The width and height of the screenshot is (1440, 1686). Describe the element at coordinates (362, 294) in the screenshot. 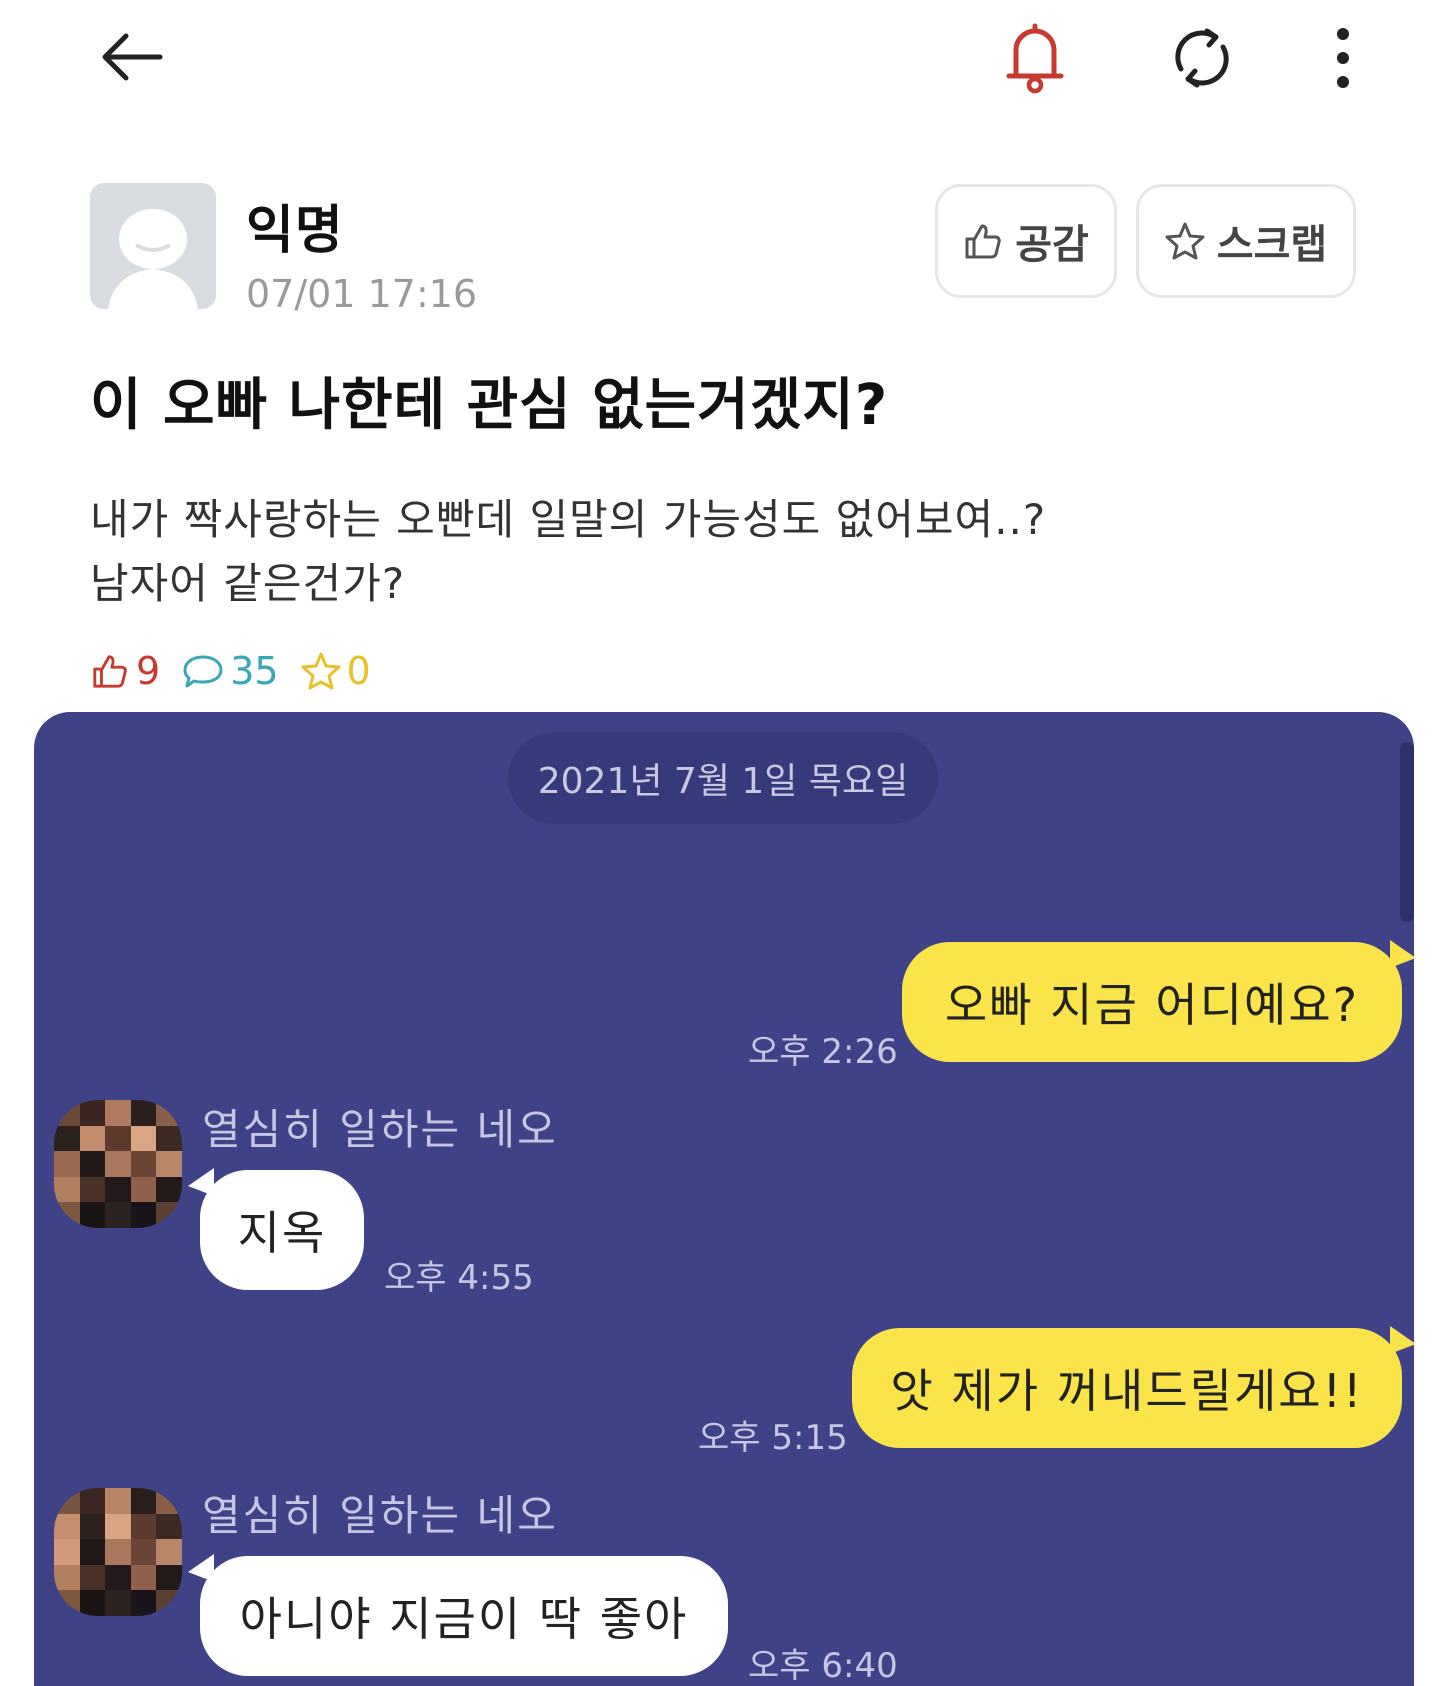

I see `post-timestamp: 07/01 17:16` at that location.